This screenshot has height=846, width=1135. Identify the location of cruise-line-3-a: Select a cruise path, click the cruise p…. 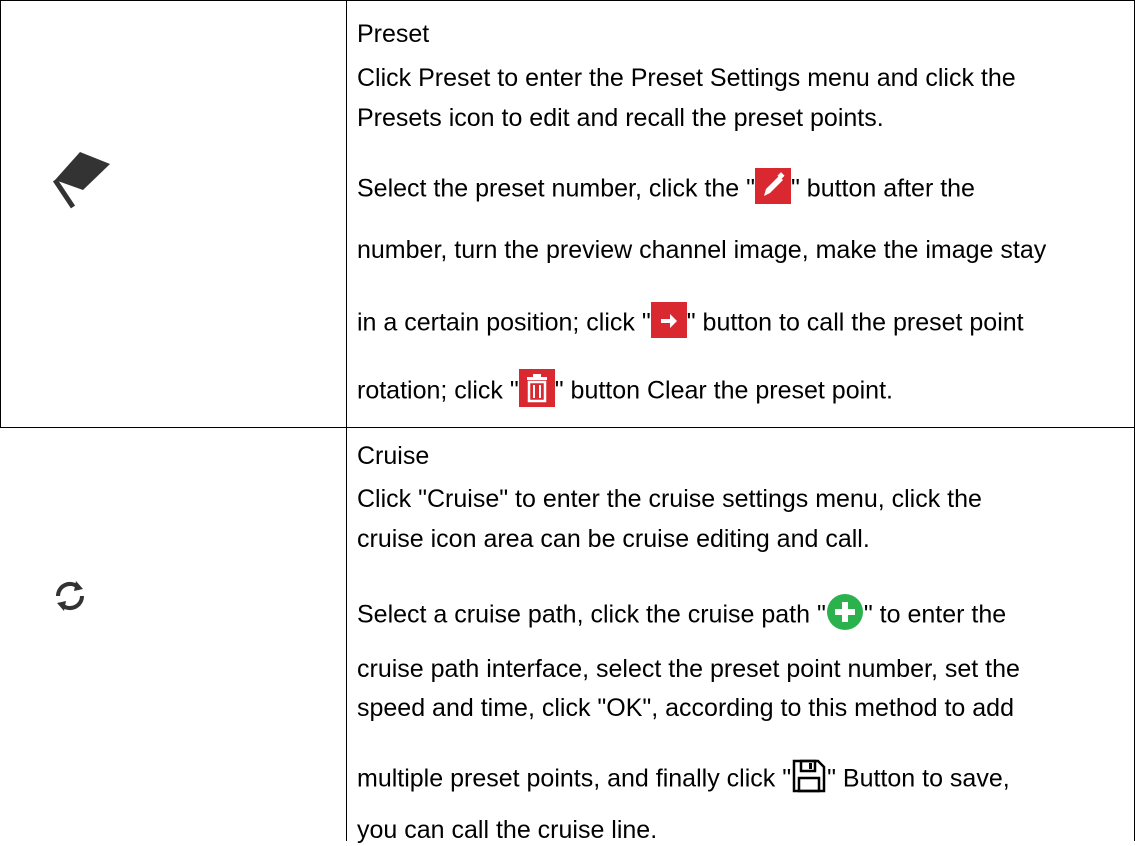
(591, 614).